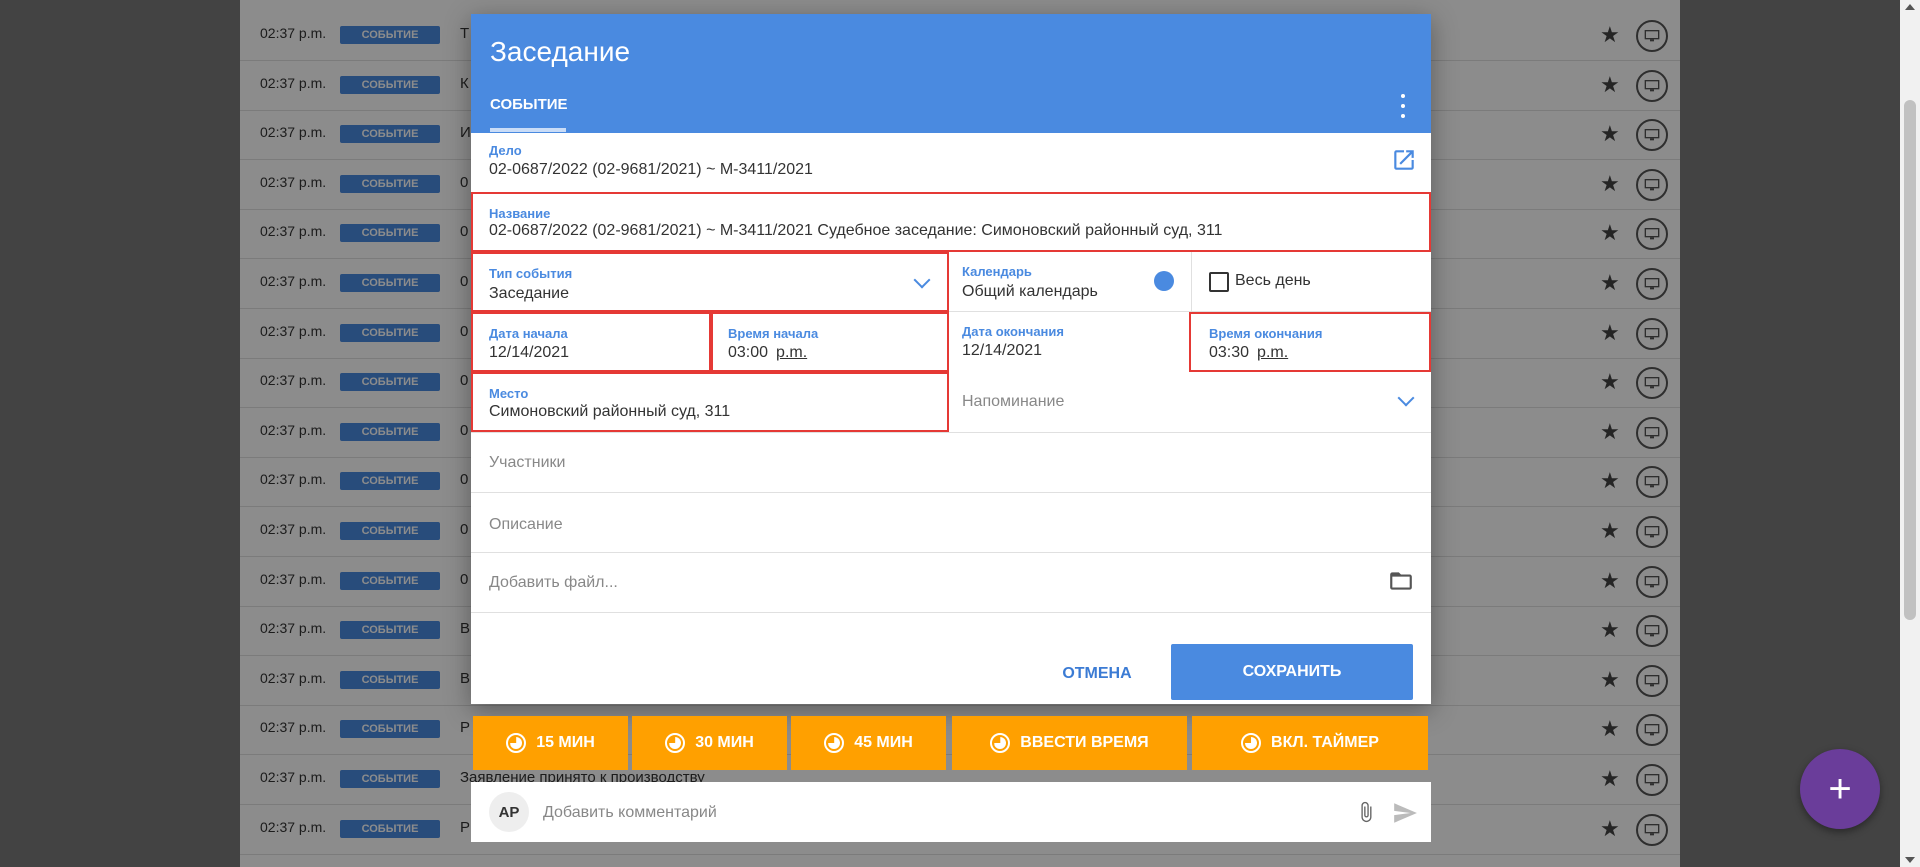 Image resolution: width=1920 pixels, height=867 pixels. What do you see at coordinates (883, 742) in the screenshot?
I see `button-label: 45 МИН` at bounding box center [883, 742].